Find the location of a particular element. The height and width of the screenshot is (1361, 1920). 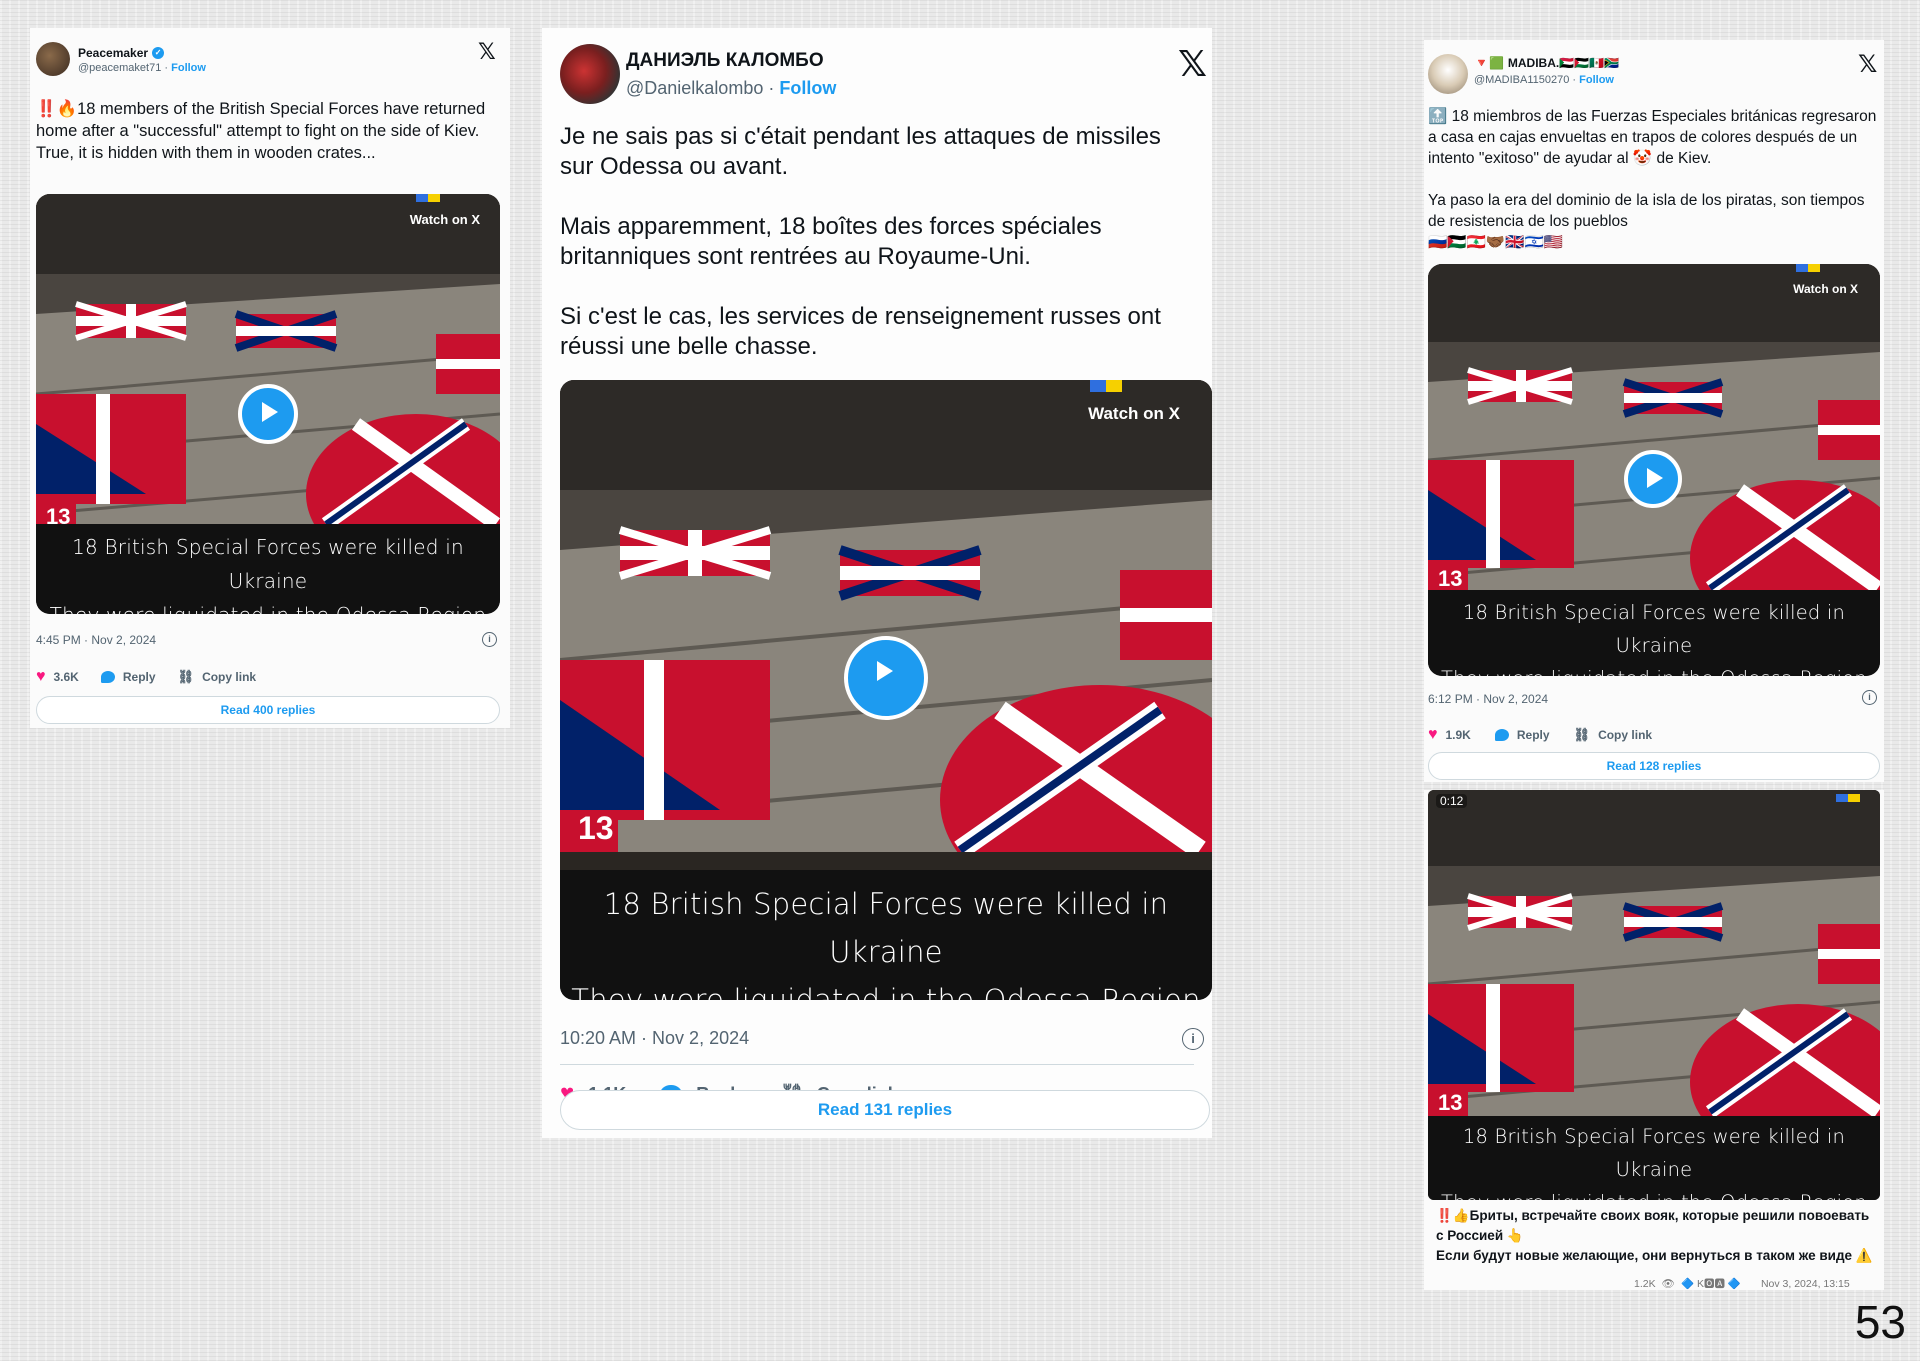

read-replies-button: Read 128 replies is located at coordinates (1654, 766).